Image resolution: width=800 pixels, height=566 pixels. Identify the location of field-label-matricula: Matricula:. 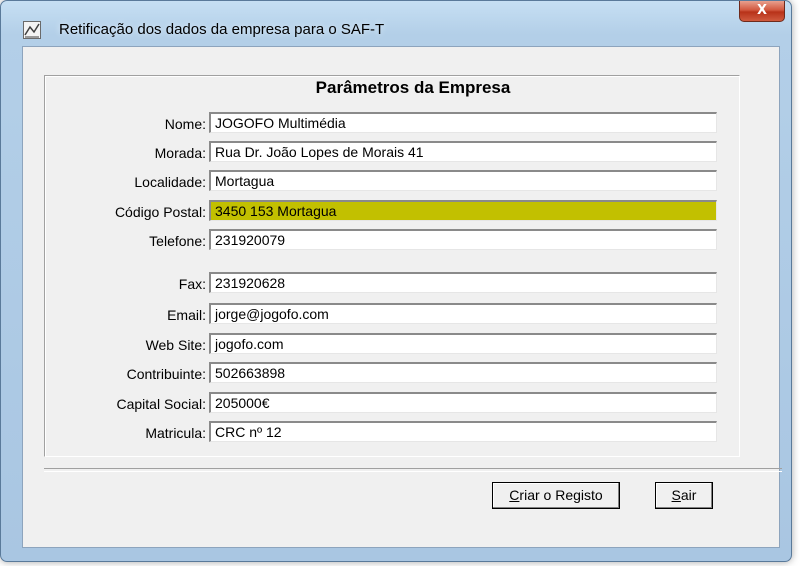
(175, 433).